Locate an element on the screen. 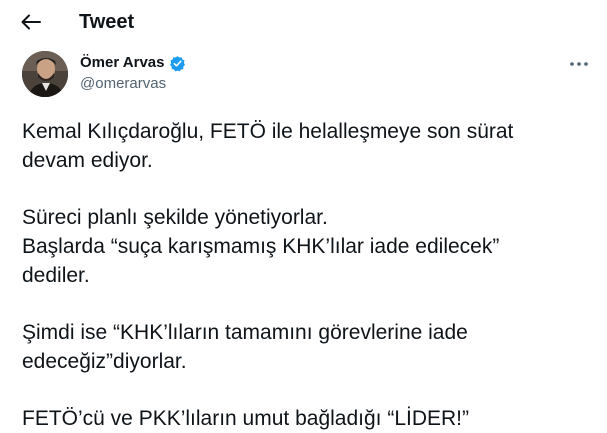 This screenshot has width=607, height=433. more-horizontal-icon is located at coordinates (579, 64).